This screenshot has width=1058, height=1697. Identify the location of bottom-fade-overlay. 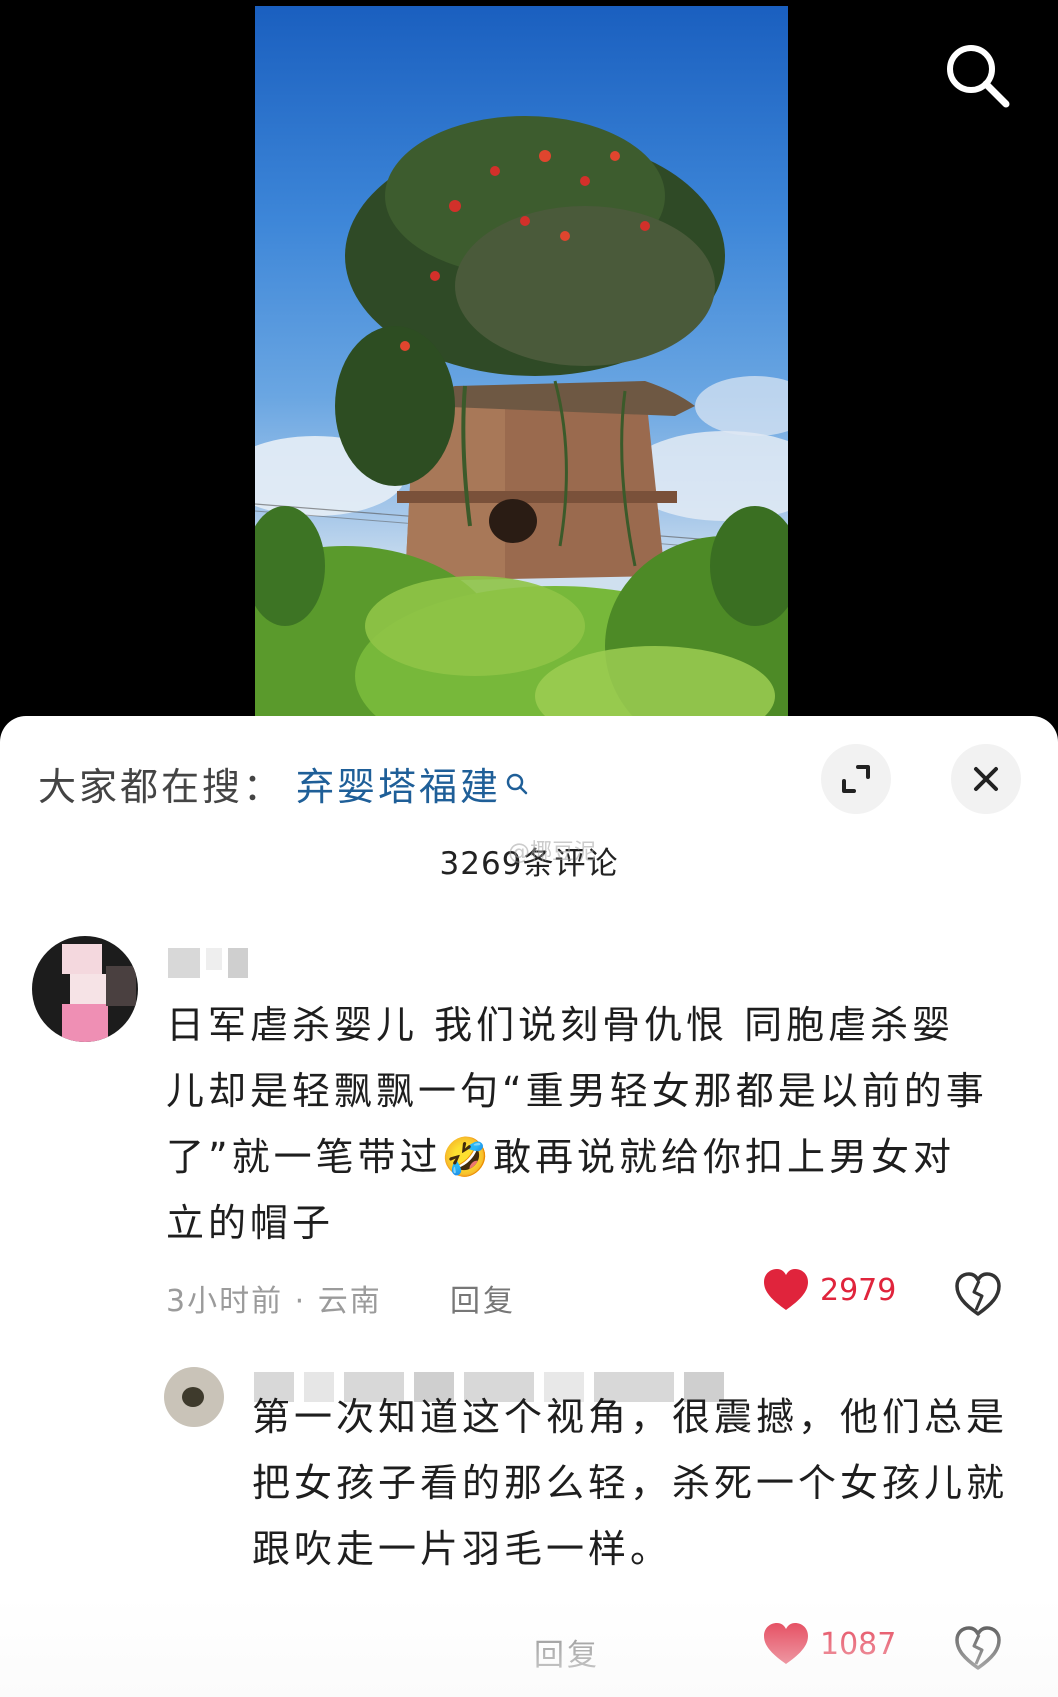
(529, 1646).